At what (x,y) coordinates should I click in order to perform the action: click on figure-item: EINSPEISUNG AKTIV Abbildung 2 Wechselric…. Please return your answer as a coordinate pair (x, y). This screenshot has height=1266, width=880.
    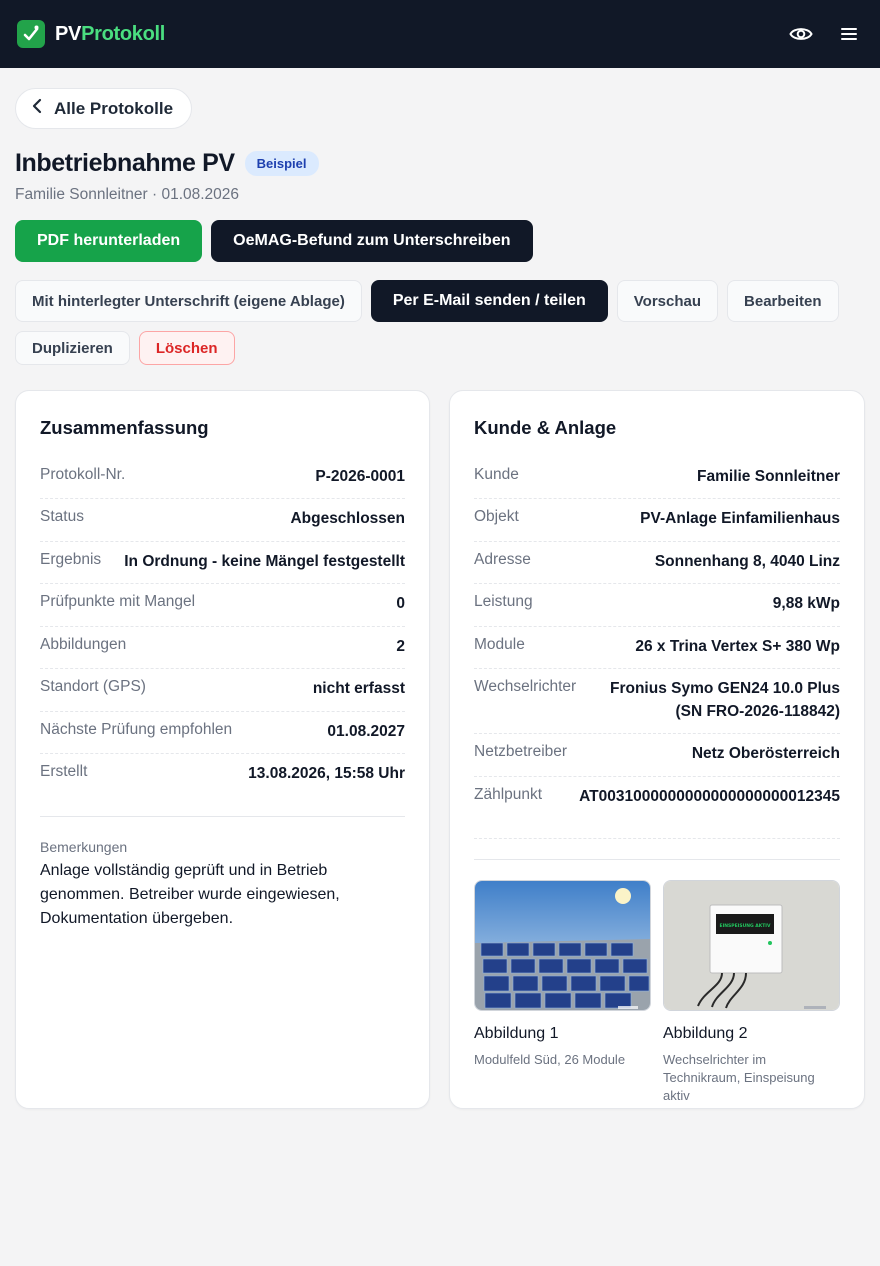
    Looking at the image, I should click on (751, 992).